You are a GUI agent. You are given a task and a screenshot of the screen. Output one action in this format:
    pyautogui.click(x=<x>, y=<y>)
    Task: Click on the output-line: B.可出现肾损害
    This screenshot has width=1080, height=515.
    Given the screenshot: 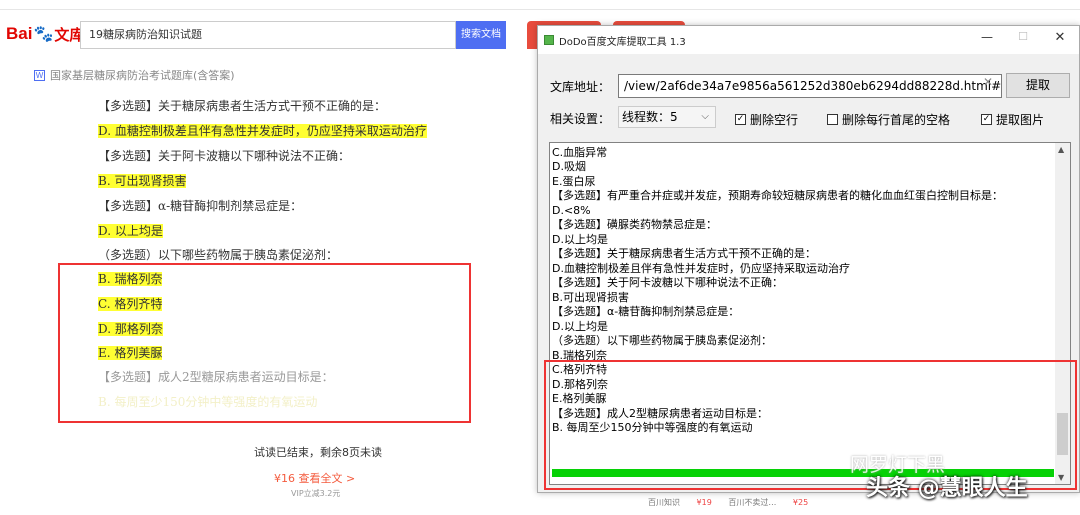 What is the action you would take?
    pyautogui.click(x=591, y=297)
    